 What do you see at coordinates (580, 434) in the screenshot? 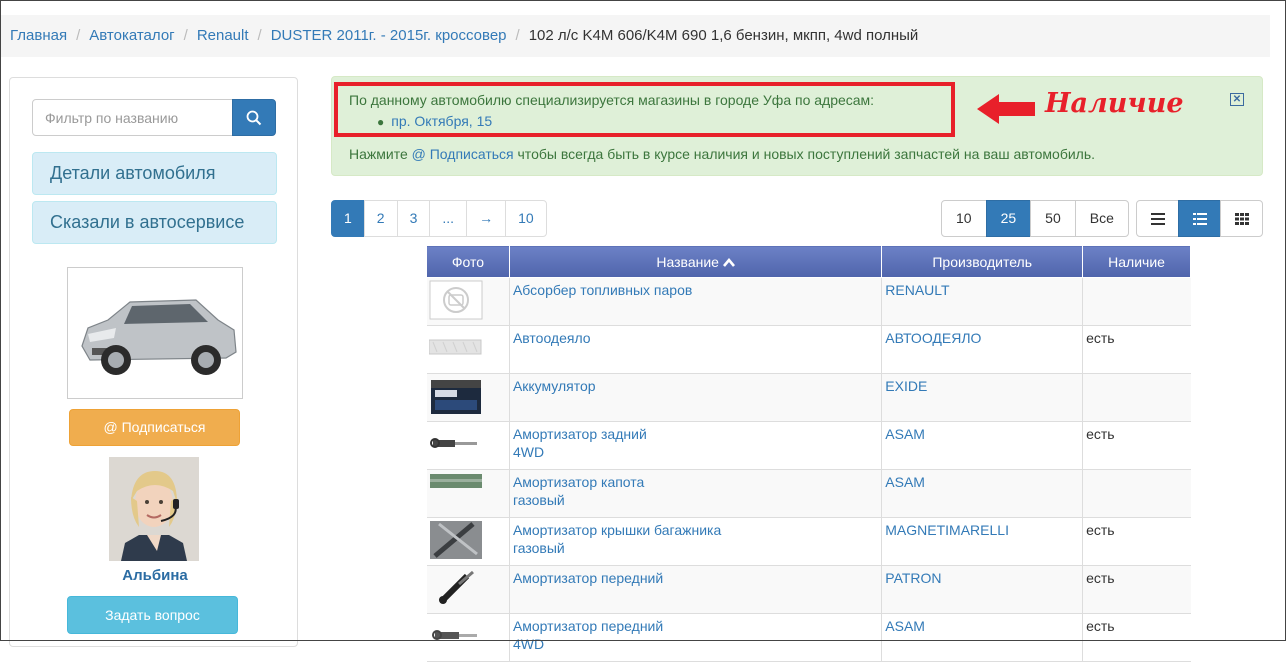
I see `part-name-link: Амортизатор задний` at bounding box center [580, 434].